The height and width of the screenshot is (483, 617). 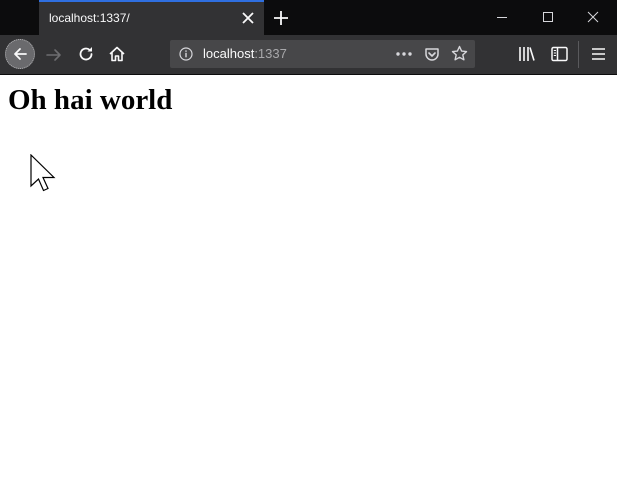 What do you see at coordinates (559, 54) in the screenshot?
I see `sidebar-icon` at bounding box center [559, 54].